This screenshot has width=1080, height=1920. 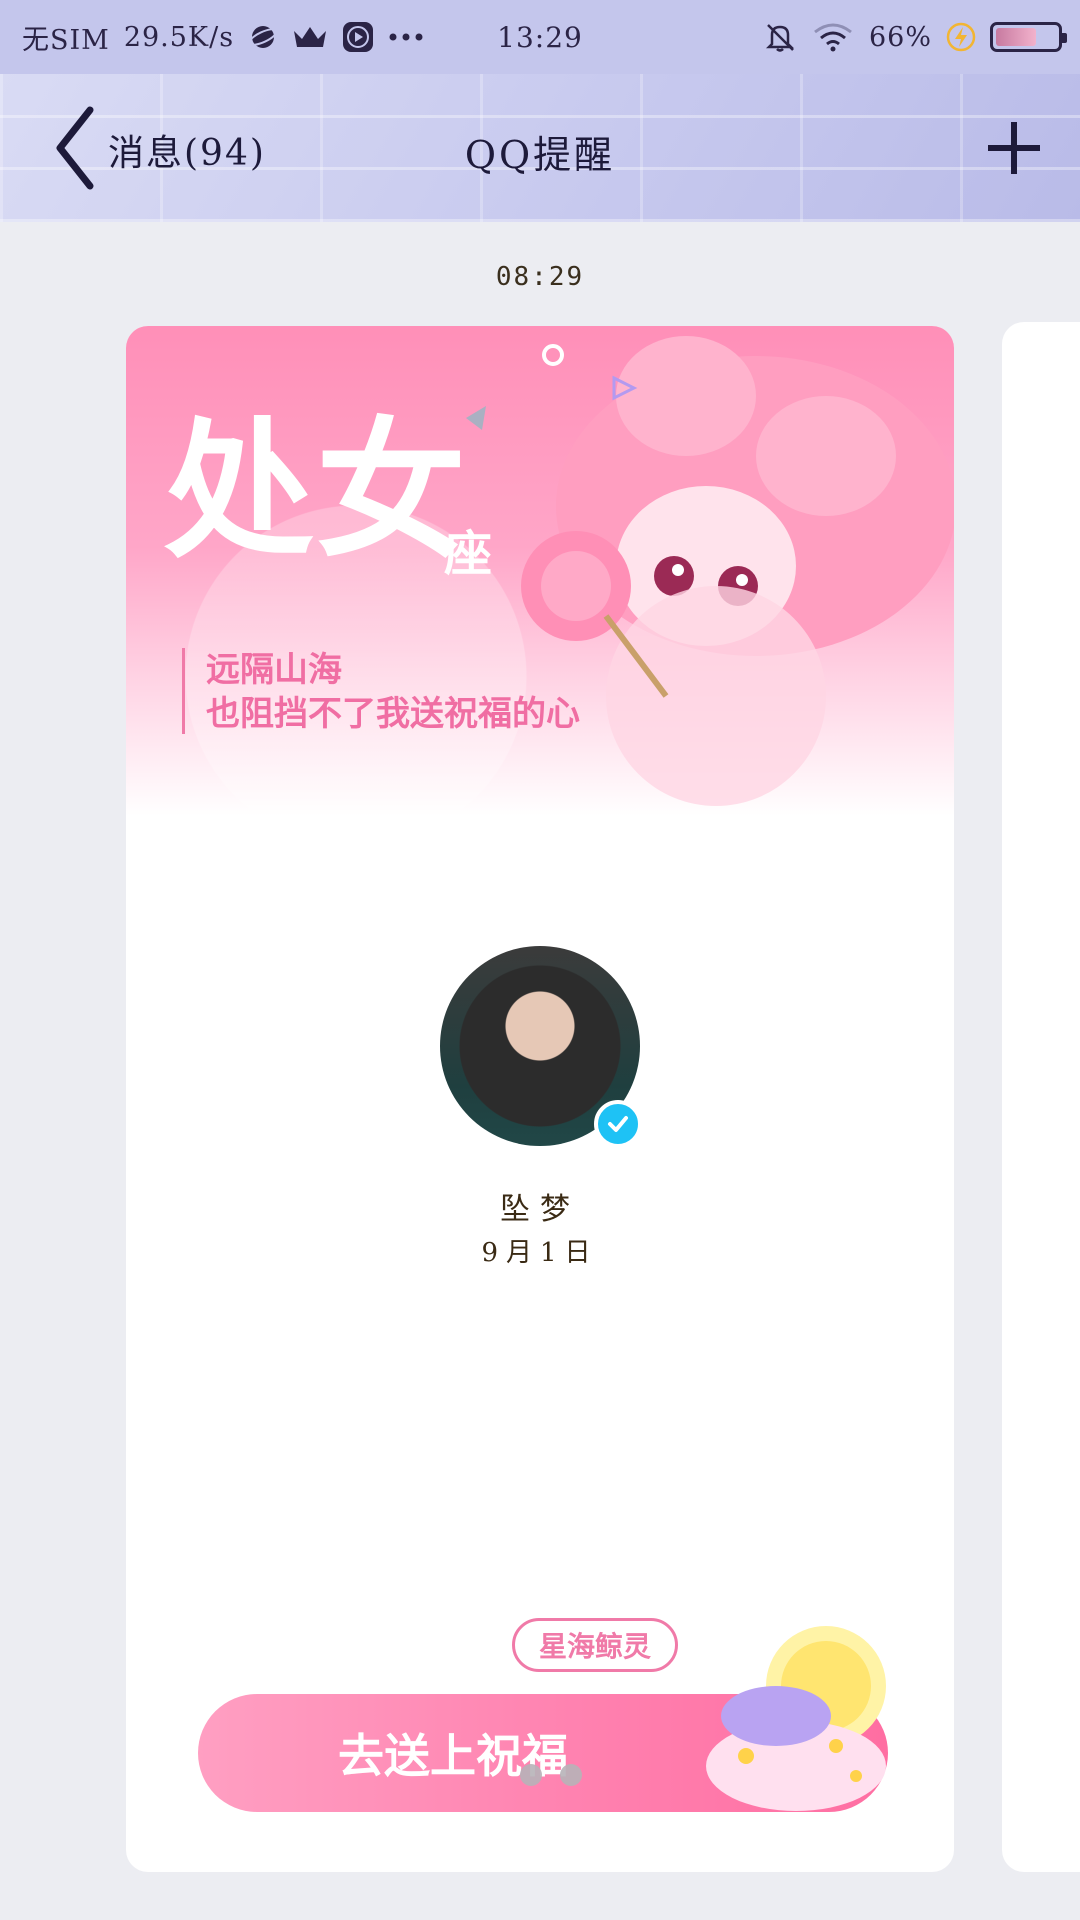 I want to click on back-label: 消息(94), so click(x=187, y=153).